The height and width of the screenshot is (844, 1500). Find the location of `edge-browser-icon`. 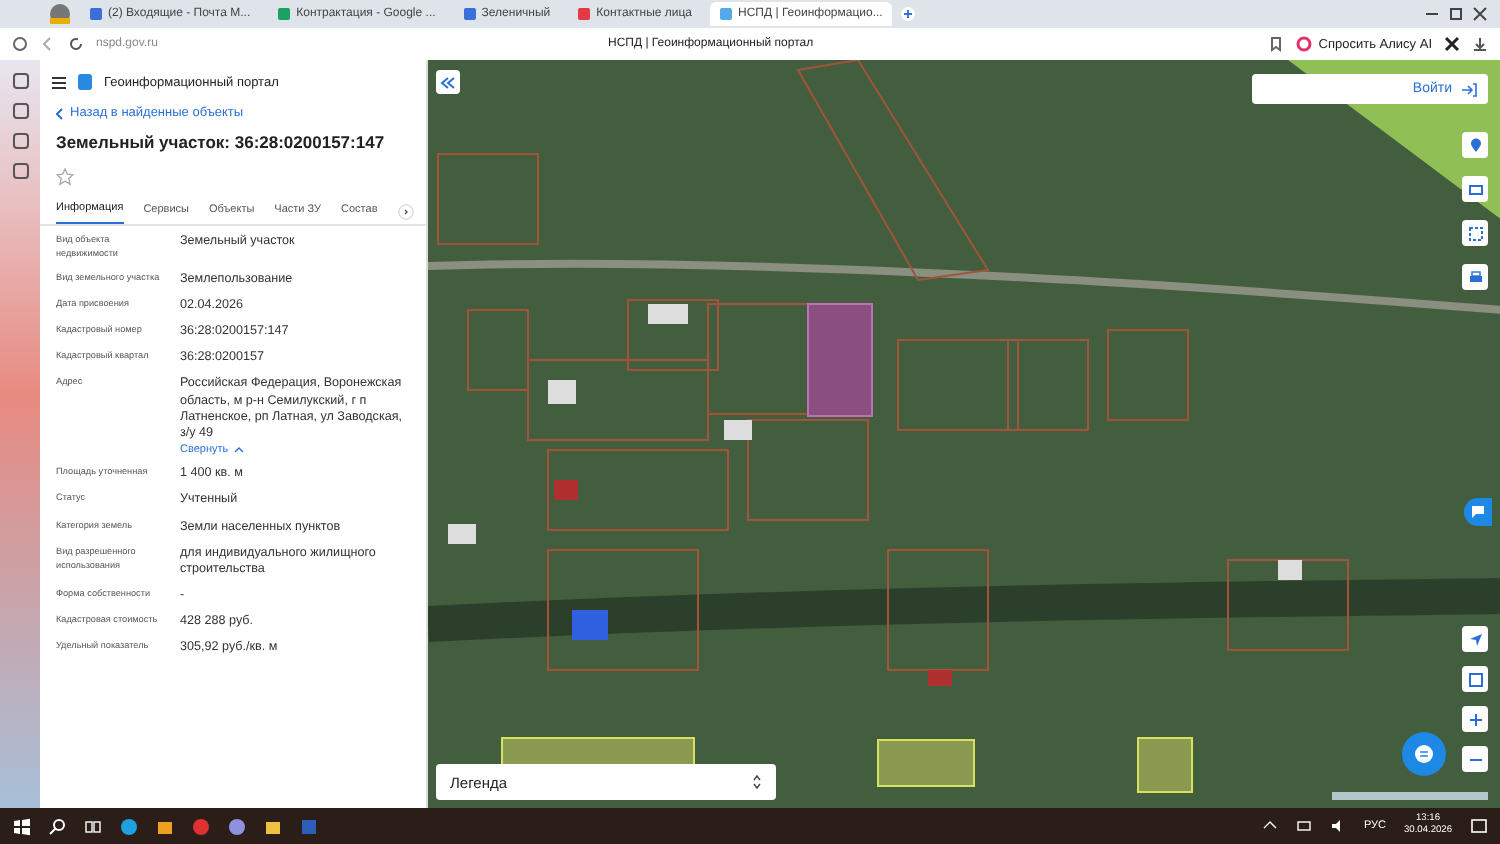

edge-browser-icon is located at coordinates (129, 826).